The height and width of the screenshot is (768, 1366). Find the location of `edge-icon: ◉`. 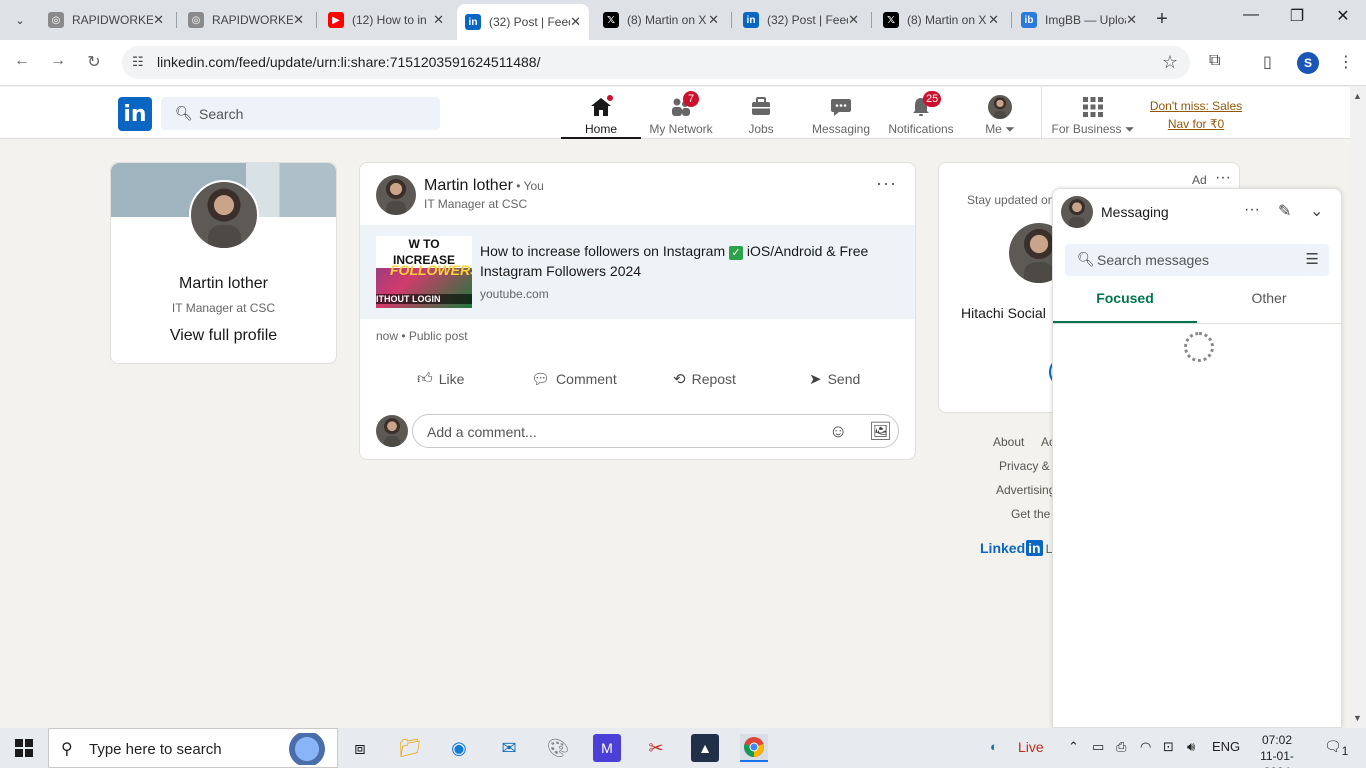

edge-icon: ◉ is located at coordinates (459, 748).